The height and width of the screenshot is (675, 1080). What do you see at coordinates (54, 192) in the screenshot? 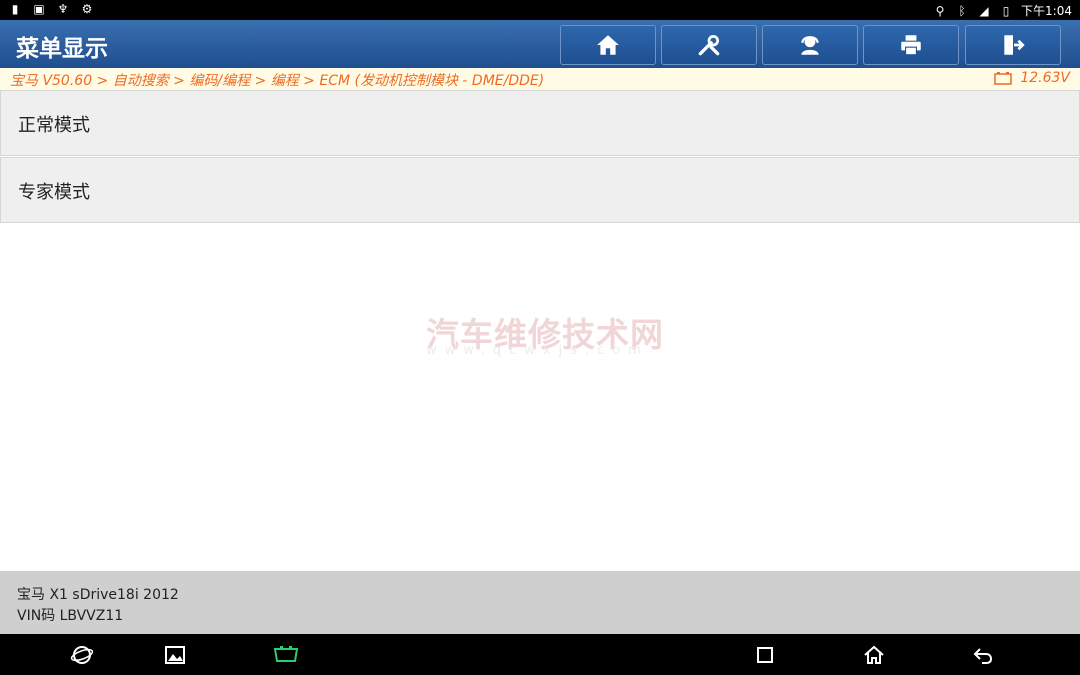
I see `menu-item-label: 专家模式` at bounding box center [54, 192].